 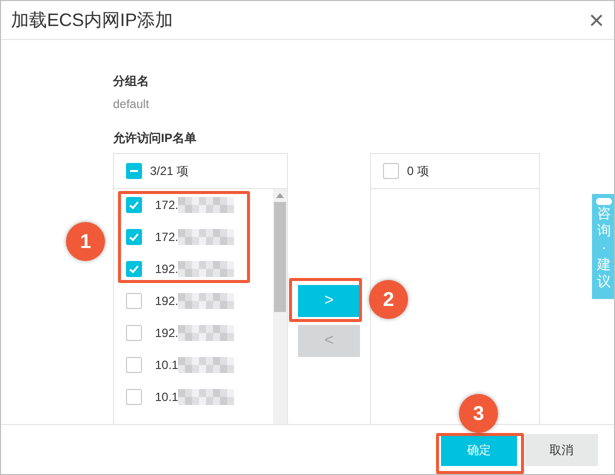 I want to click on dialog-title: 加载ECS内网IP添加, so click(x=92, y=20).